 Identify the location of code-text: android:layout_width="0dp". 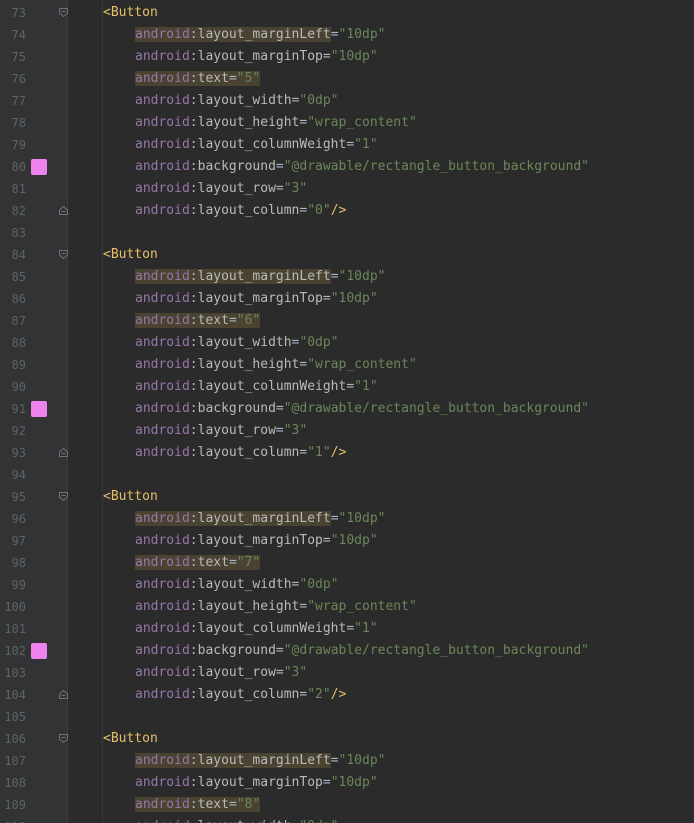
(237, 101).